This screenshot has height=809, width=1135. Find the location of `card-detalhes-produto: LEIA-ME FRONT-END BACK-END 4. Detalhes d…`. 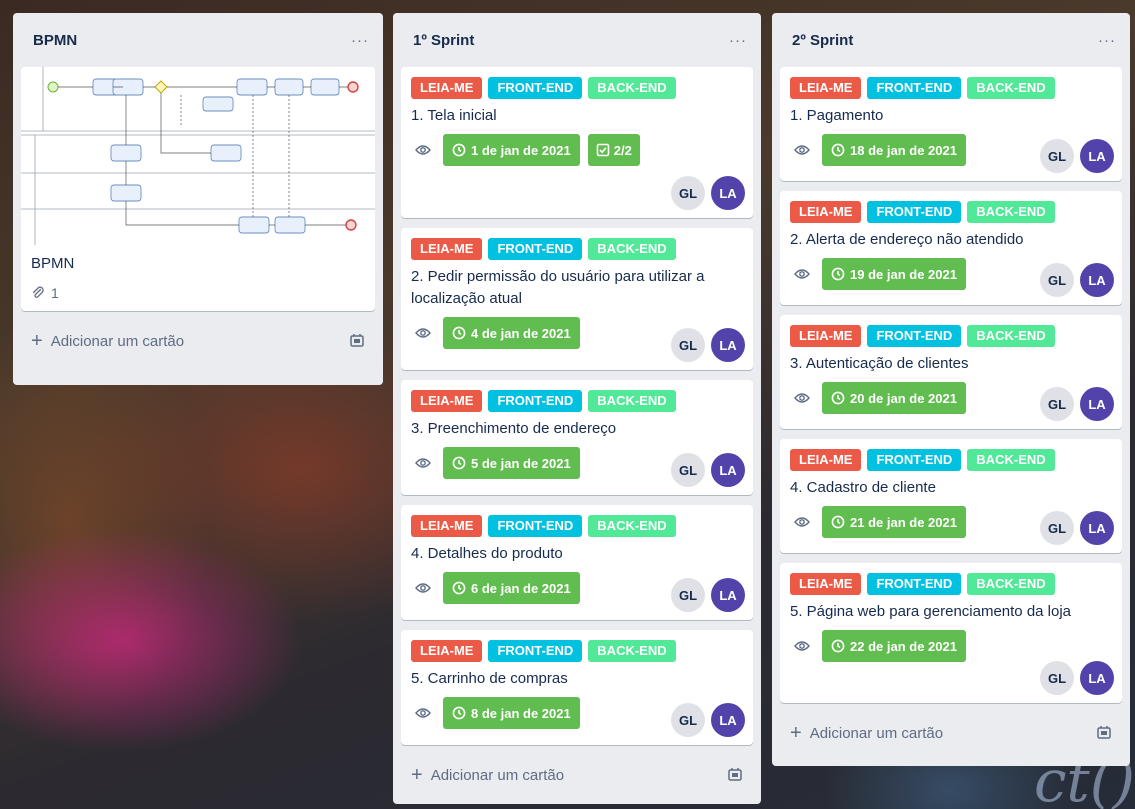

card-detalhes-produto: LEIA-ME FRONT-END BACK-END 4. Detalhes d… is located at coordinates (577, 562).